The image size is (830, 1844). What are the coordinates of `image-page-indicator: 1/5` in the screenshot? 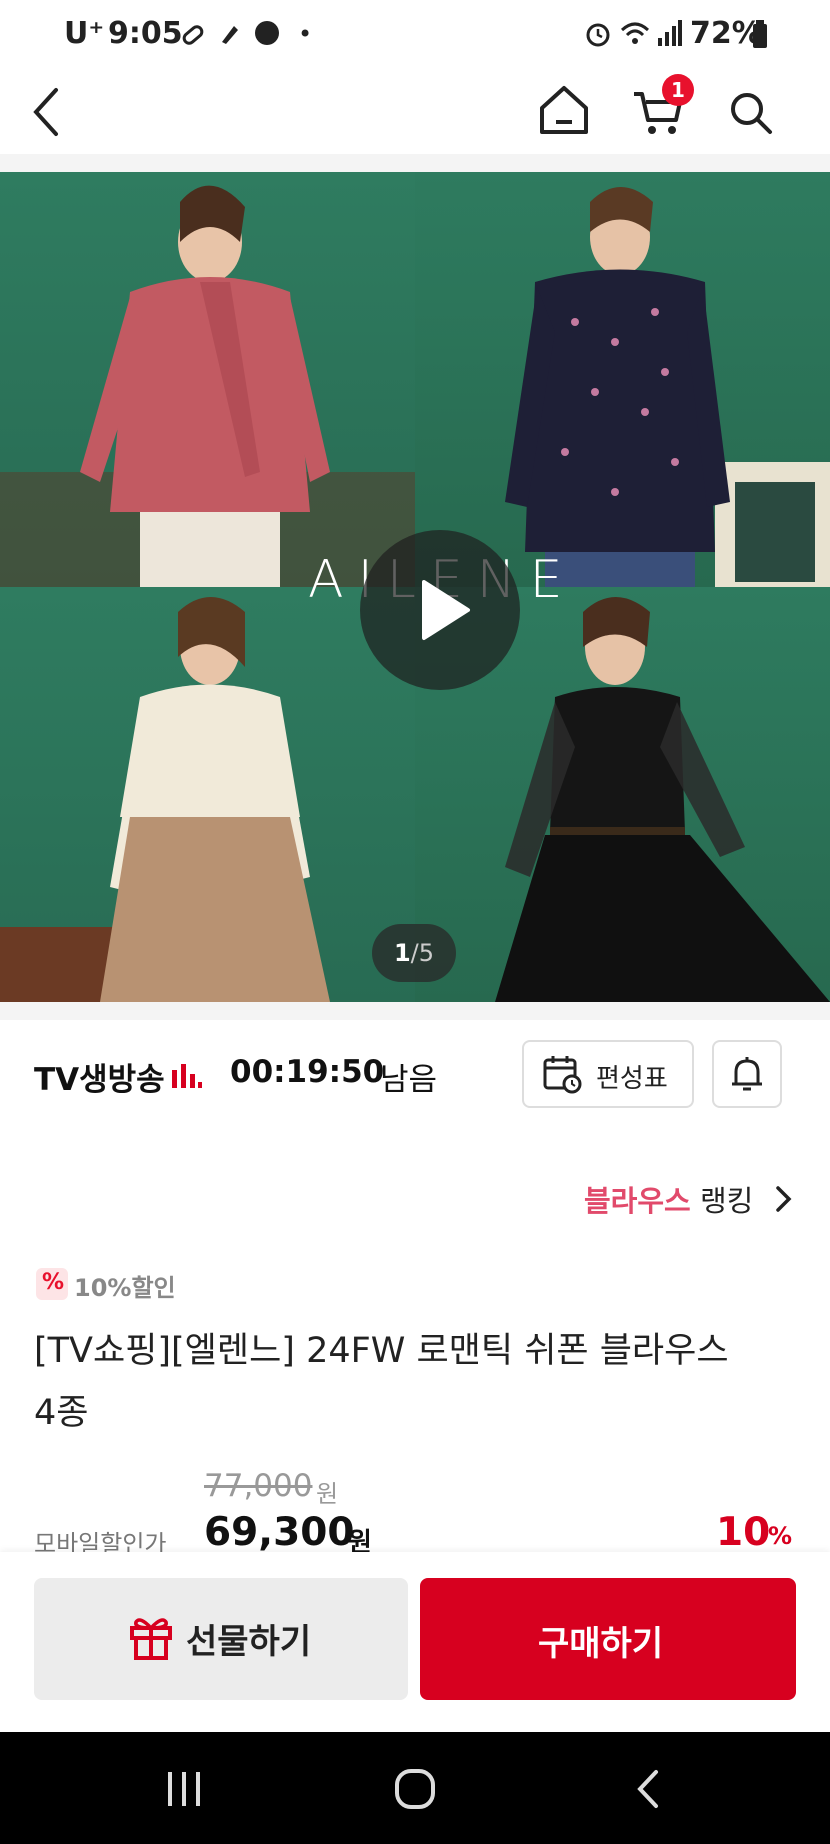 It's located at (414, 953).